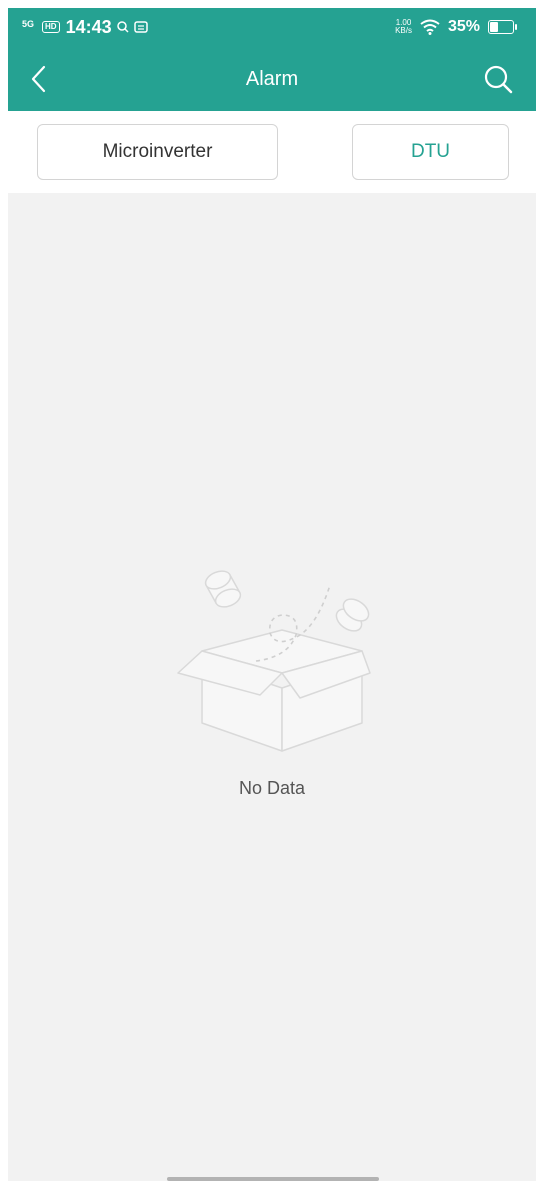  What do you see at coordinates (403, 30) in the screenshot?
I see `speed-unit: KB/s` at bounding box center [403, 30].